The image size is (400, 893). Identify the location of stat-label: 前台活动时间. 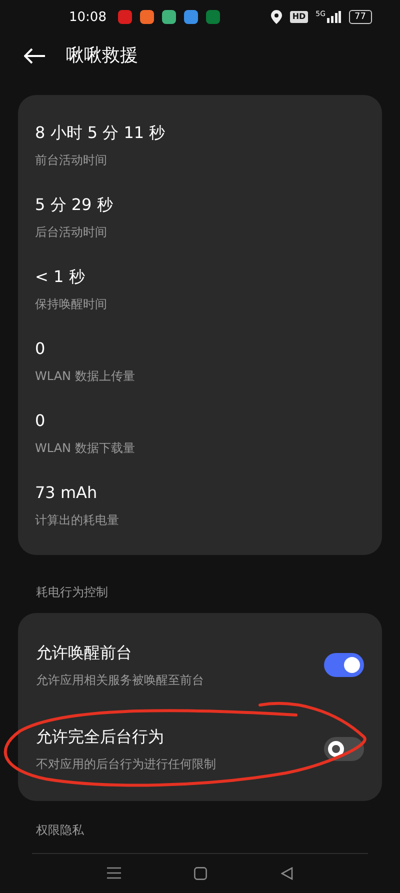
(71, 160).